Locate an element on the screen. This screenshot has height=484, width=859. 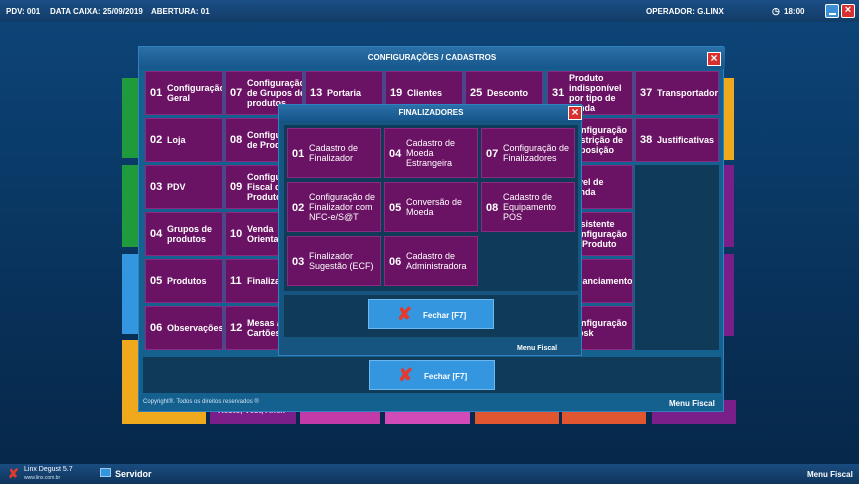
linx-logo-icon: ✘ is located at coordinates (13, 473).